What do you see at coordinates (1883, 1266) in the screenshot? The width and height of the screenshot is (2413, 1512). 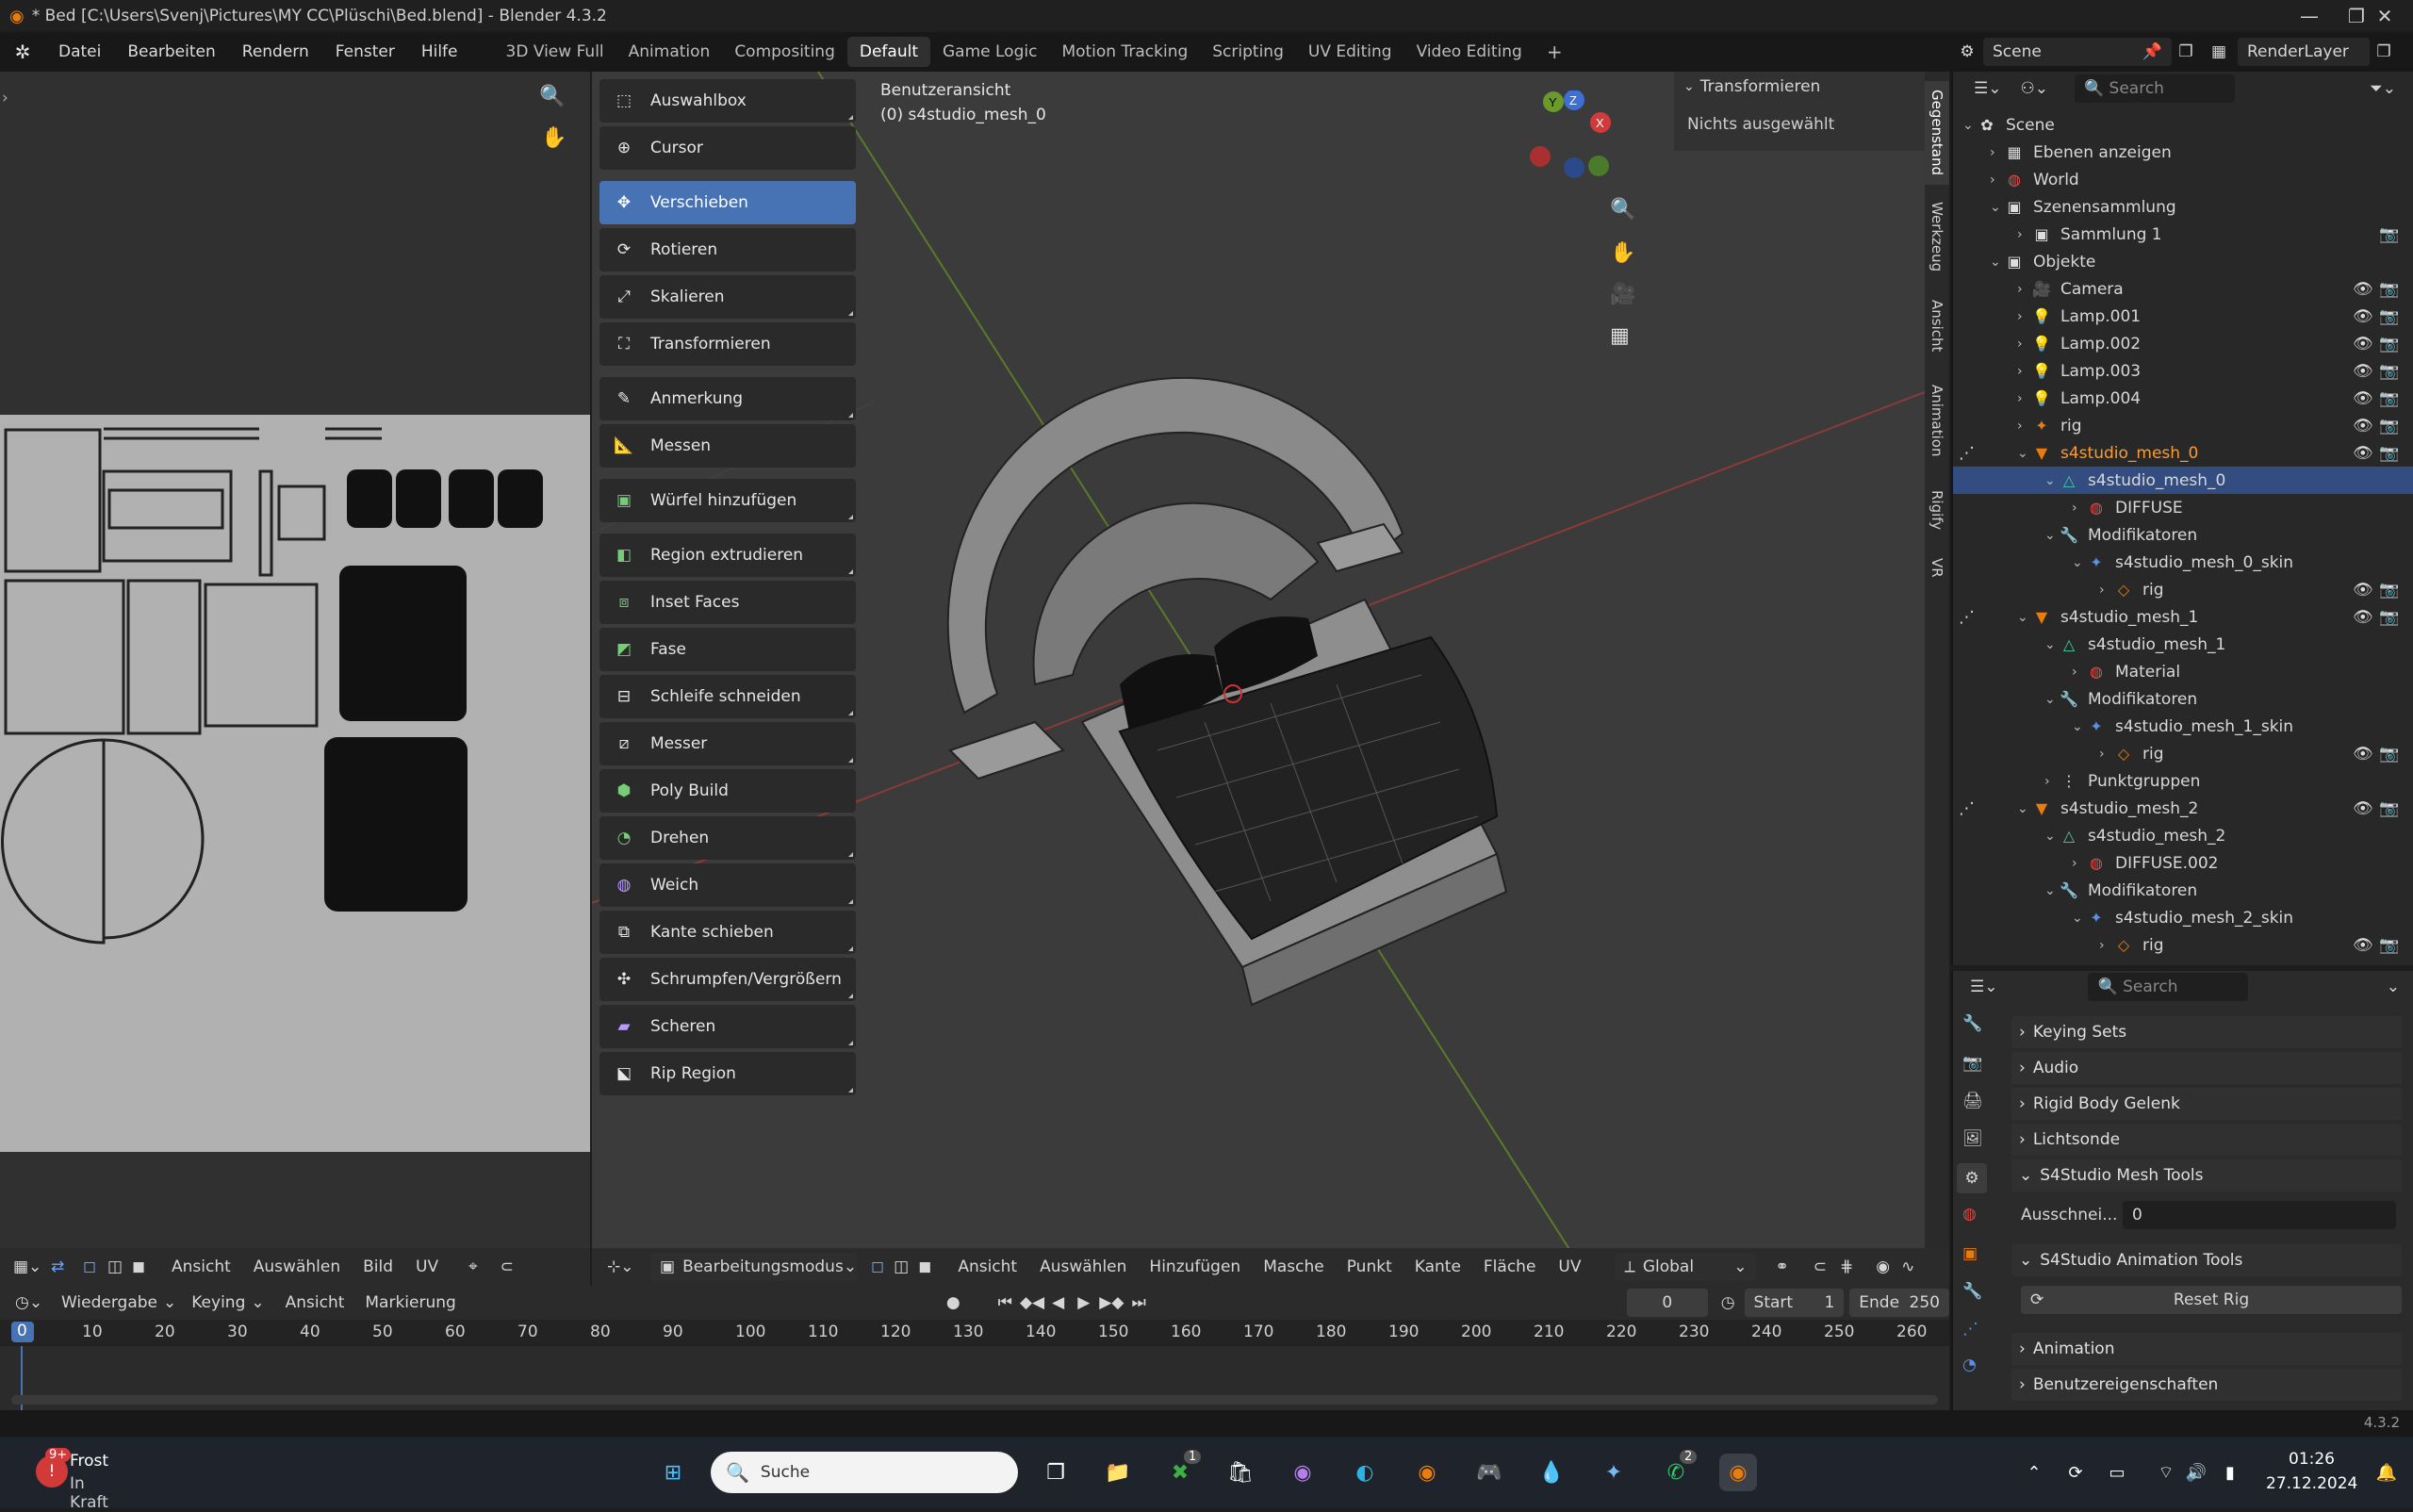 I see `proportional-edit-icon: ◉` at bounding box center [1883, 1266].